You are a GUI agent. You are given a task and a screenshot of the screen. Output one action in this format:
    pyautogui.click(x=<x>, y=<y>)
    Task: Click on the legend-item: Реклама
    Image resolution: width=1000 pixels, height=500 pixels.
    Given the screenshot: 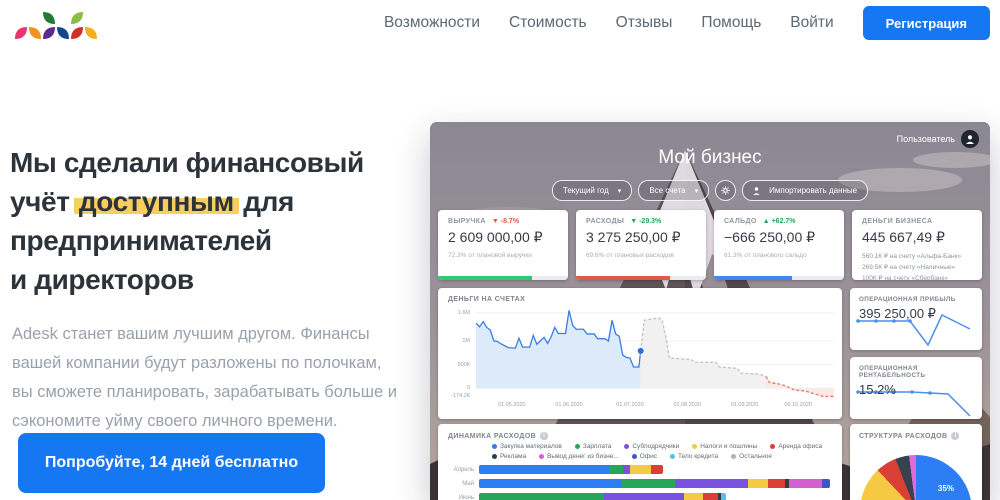 What is the action you would take?
    pyautogui.click(x=509, y=456)
    